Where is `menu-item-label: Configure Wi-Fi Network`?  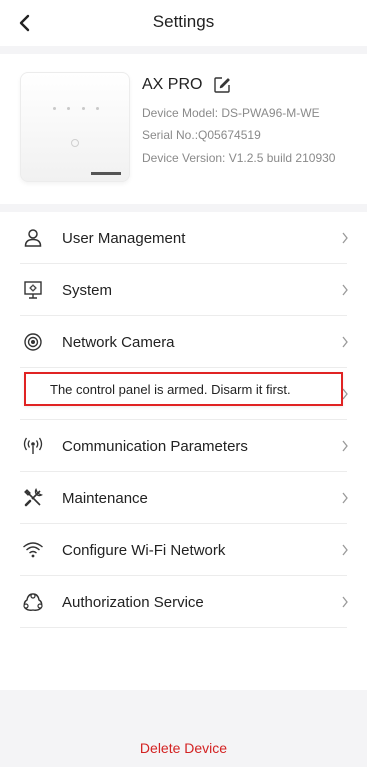
menu-item-label: Configure Wi-Fi Network is located at coordinates (144, 550).